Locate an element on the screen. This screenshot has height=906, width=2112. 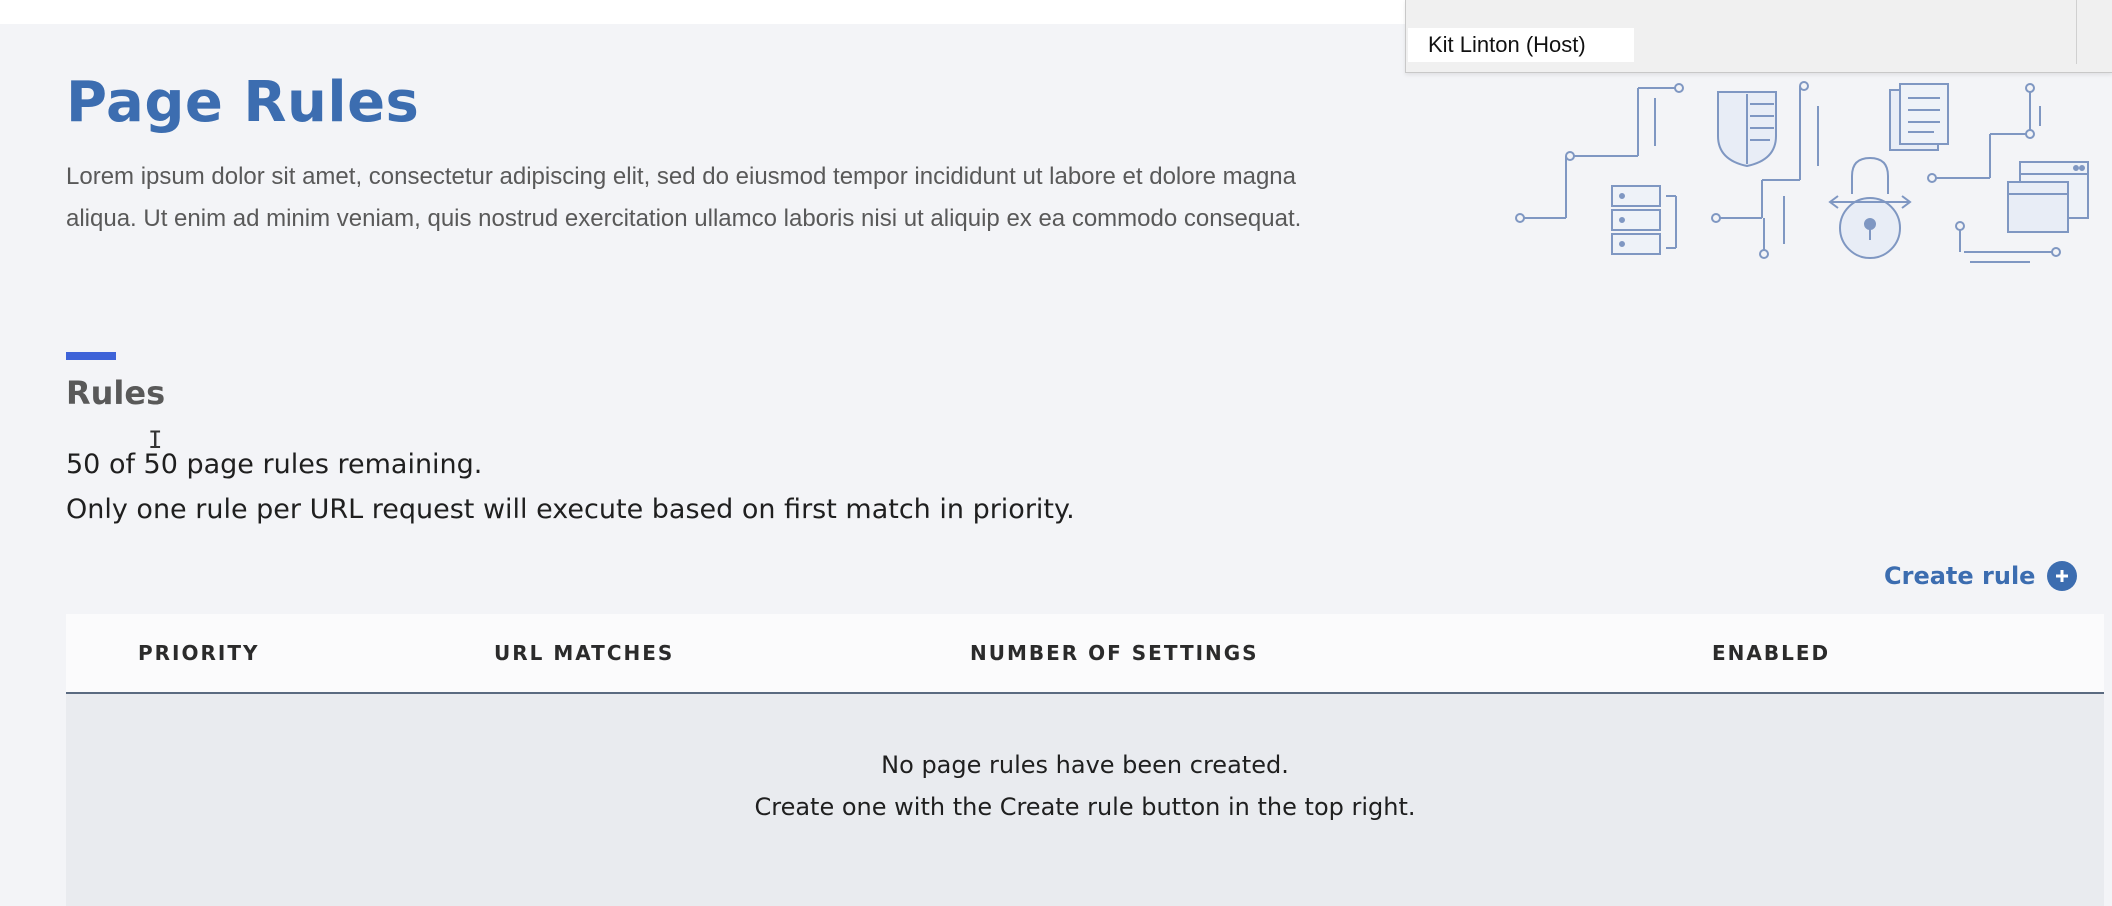
column-priority: PRIORITY is located at coordinates (198, 653).